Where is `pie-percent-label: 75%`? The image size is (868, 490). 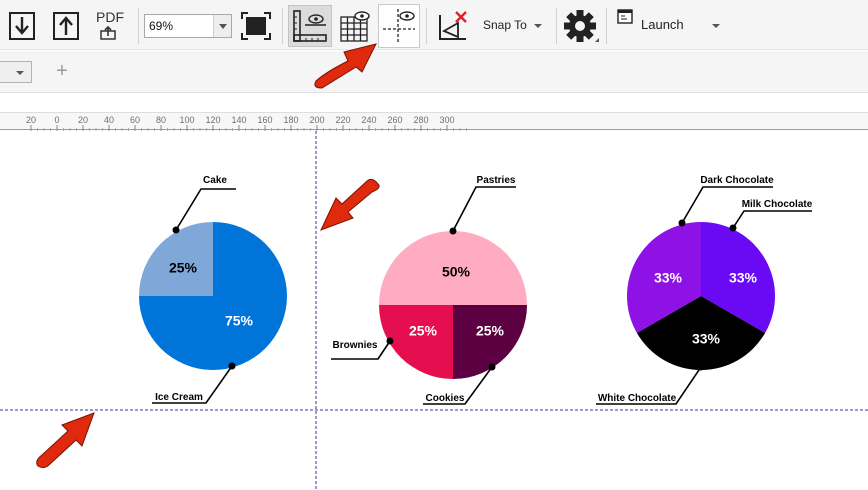
pie-percent-label: 75% is located at coordinates (239, 321).